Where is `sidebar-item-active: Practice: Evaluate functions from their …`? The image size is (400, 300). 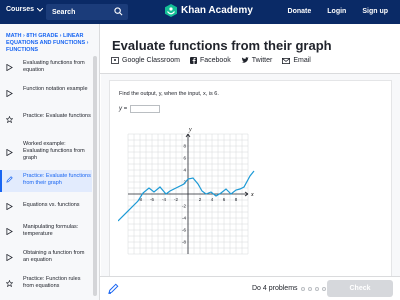
sidebar-item-active: Practice: Evaluate functions from their … is located at coordinates (46, 181).